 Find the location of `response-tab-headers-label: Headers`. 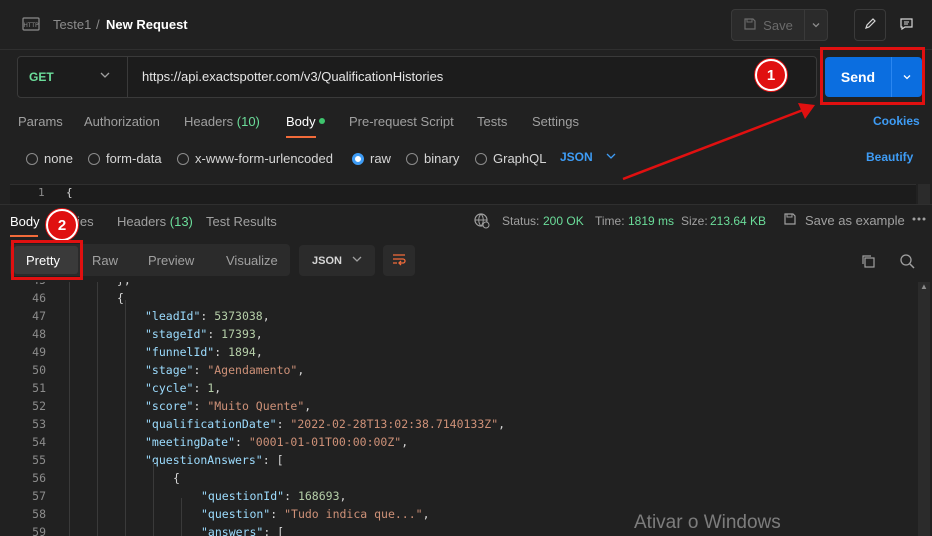

response-tab-headers-label: Headers is located at coordinates (142, 221).